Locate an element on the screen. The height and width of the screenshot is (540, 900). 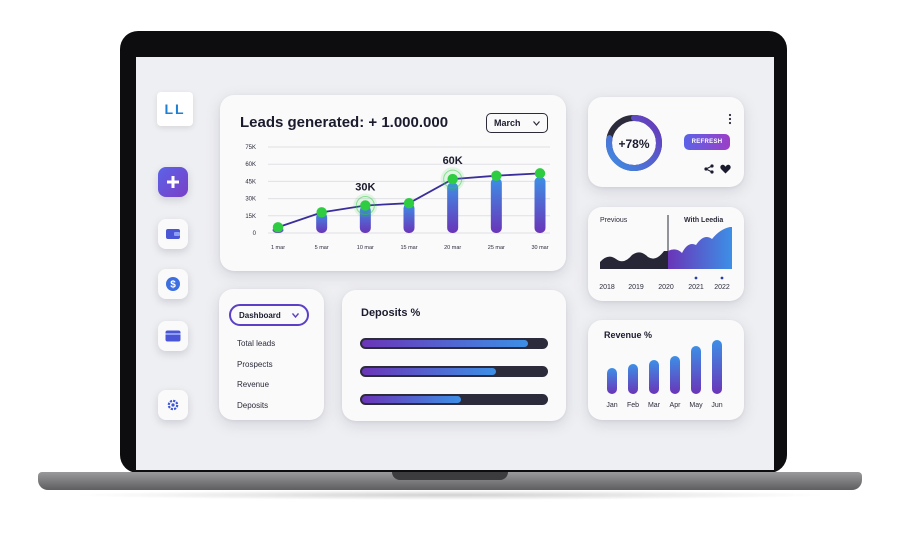
wallet-icon is located at coordinates (173, 234).